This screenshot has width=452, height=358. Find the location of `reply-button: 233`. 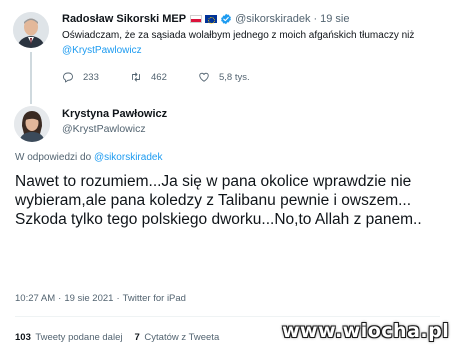

reply-button: 233 is located at coordinates (96, 77).